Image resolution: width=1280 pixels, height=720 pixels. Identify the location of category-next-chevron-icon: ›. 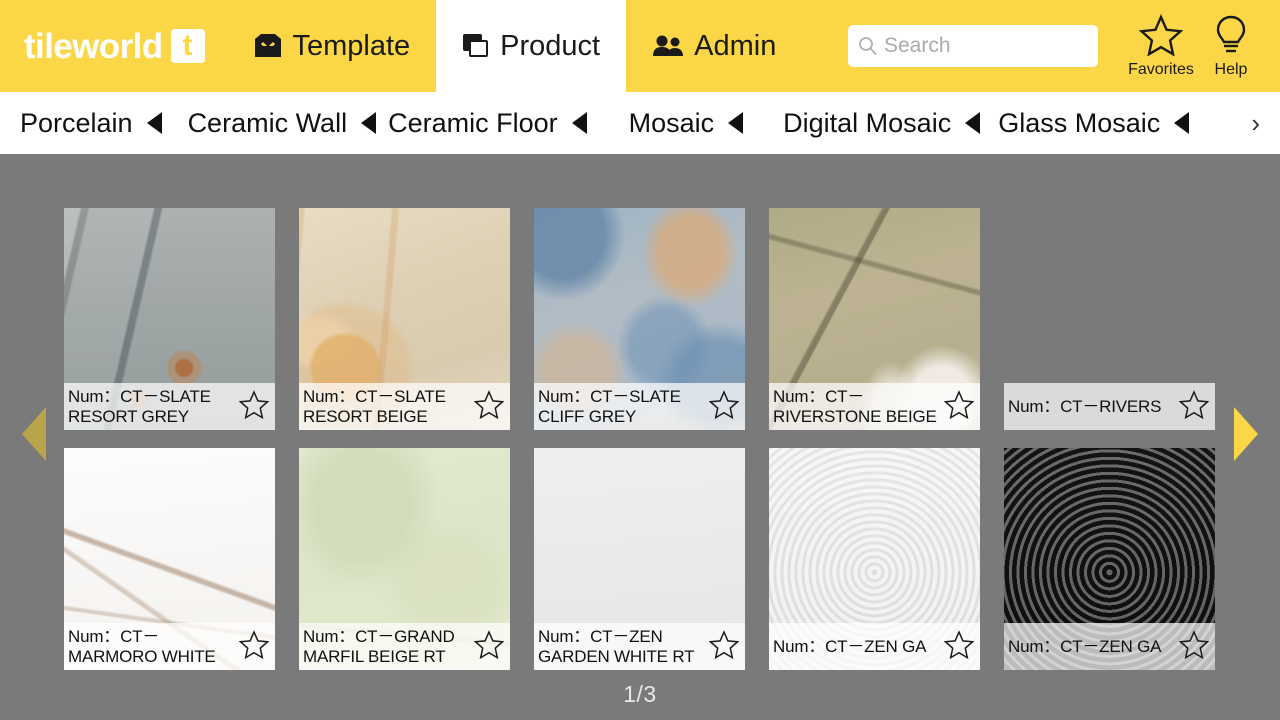
(1255, 123).